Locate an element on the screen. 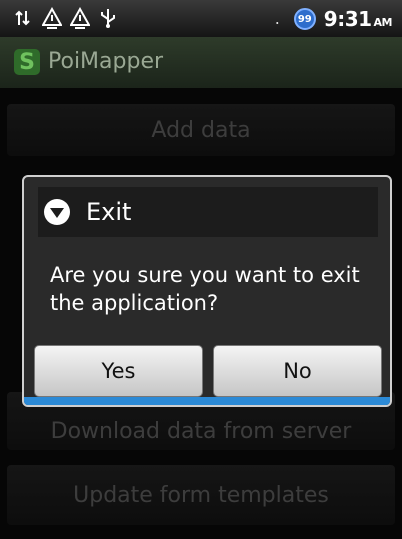  clock-ampm: AM is located at coordinates (383, 22).